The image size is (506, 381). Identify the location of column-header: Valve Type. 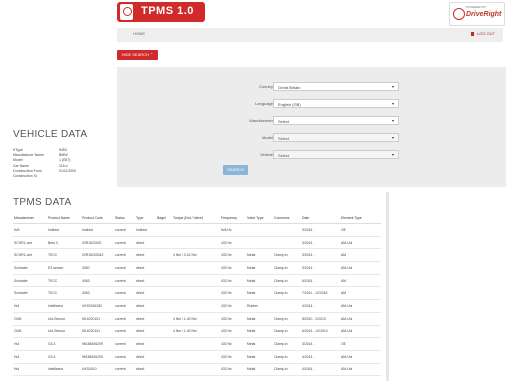
(259, 218).